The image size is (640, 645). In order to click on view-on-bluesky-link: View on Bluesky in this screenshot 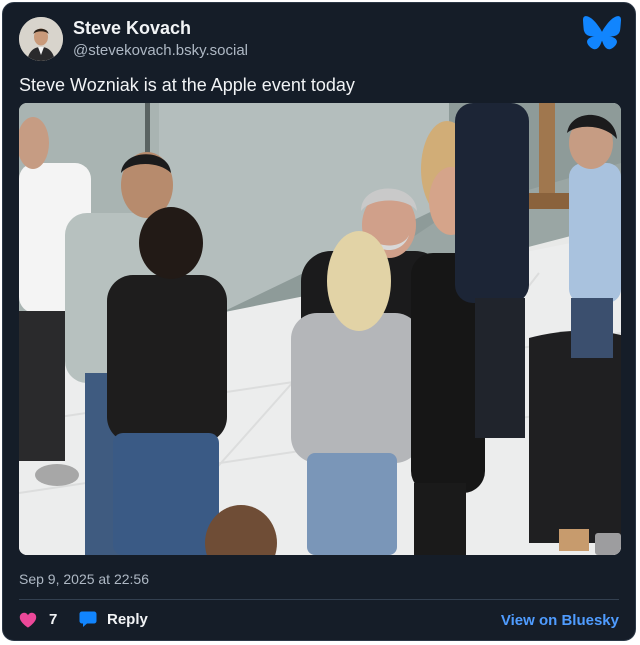, I will do `click(560, 620)`.